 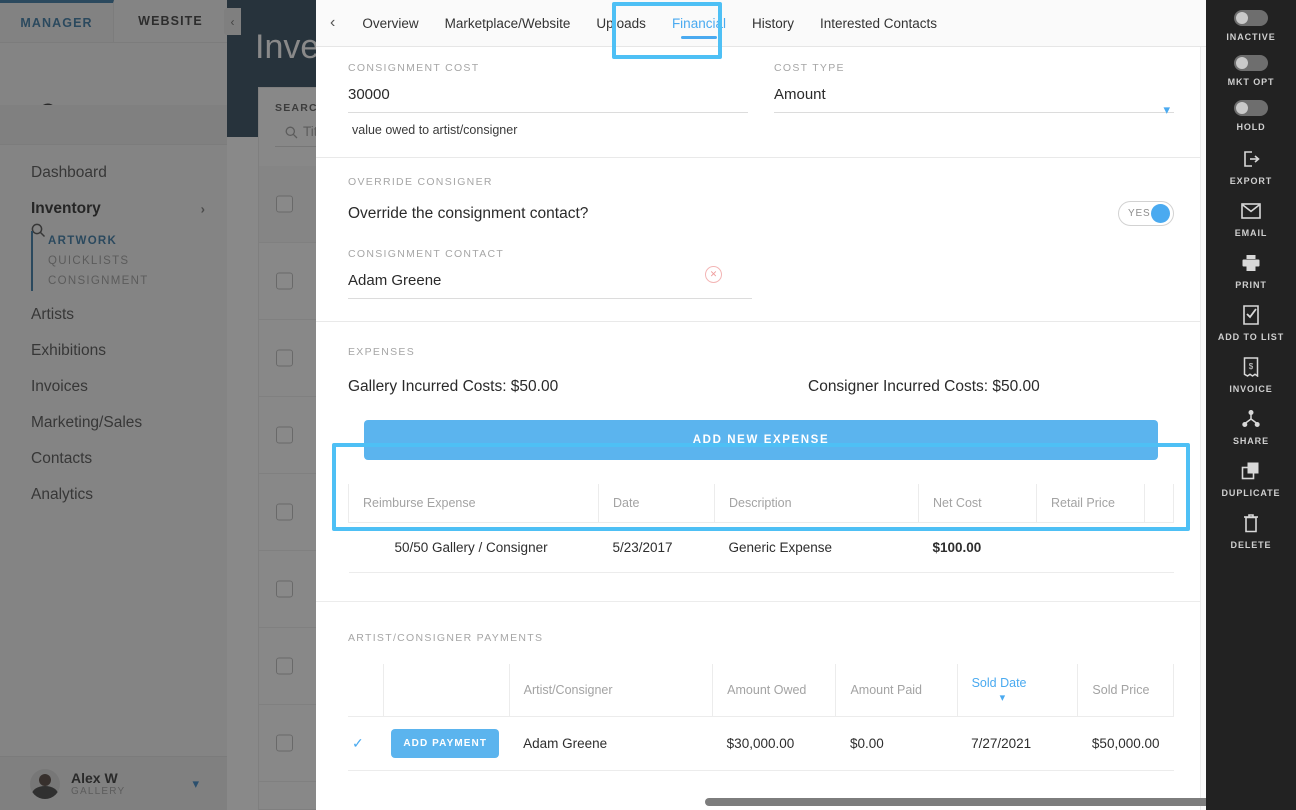 What do you see at coordinates (332, 23) in the screenshot?
I see `chevron-left-icon: ‹` at bounding box center [332, 23].